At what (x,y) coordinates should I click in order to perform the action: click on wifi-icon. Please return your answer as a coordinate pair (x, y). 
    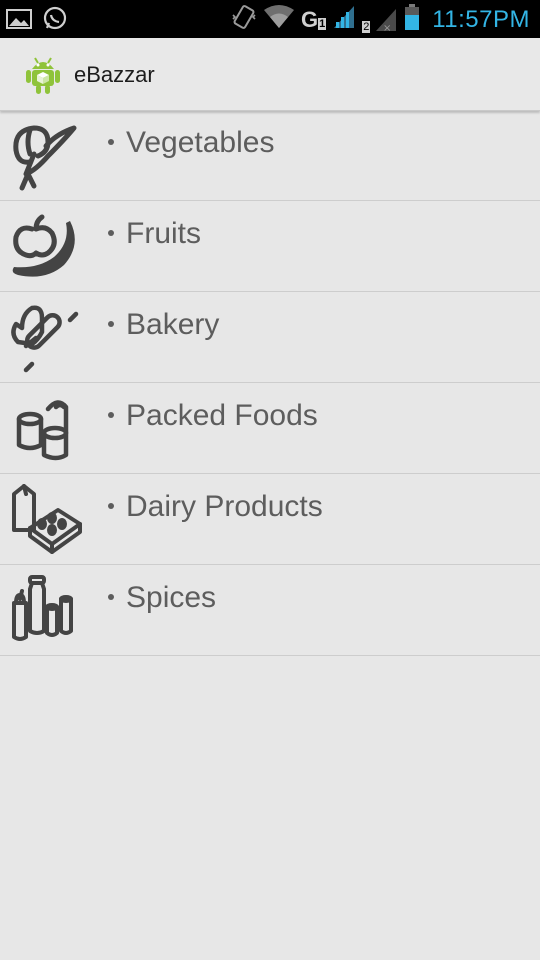
    Looking at the image, I should click on (279, 19).